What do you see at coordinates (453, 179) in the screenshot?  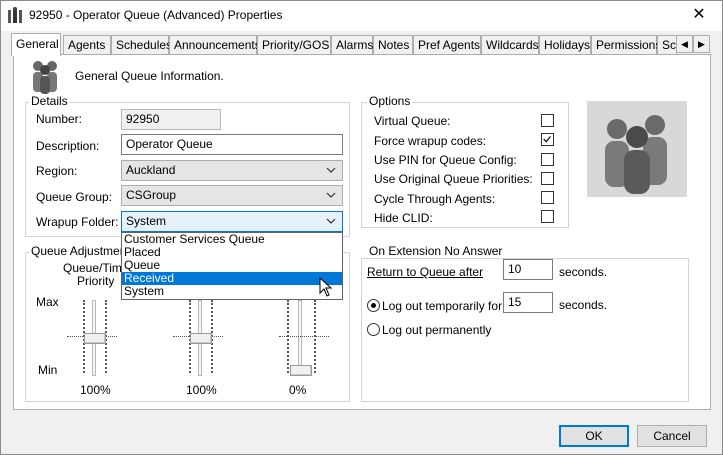 I see `original-priorities-label: Use Original Queue Priorities:` at bounding box center [453, 179].